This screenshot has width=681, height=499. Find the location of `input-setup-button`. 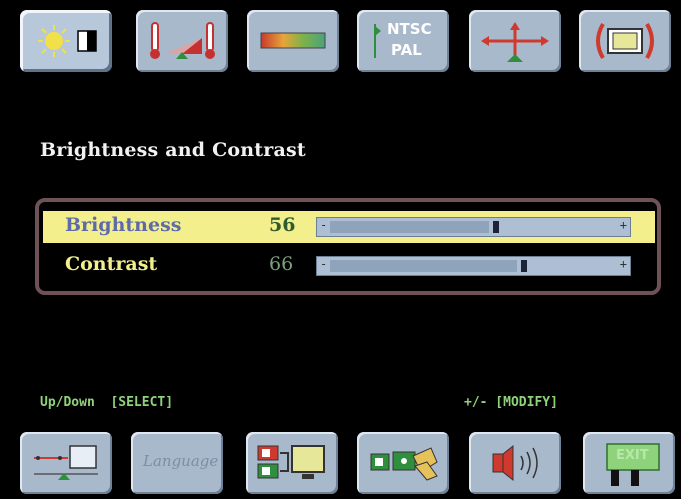

input-setup-button is located at coordinates (66, 463).